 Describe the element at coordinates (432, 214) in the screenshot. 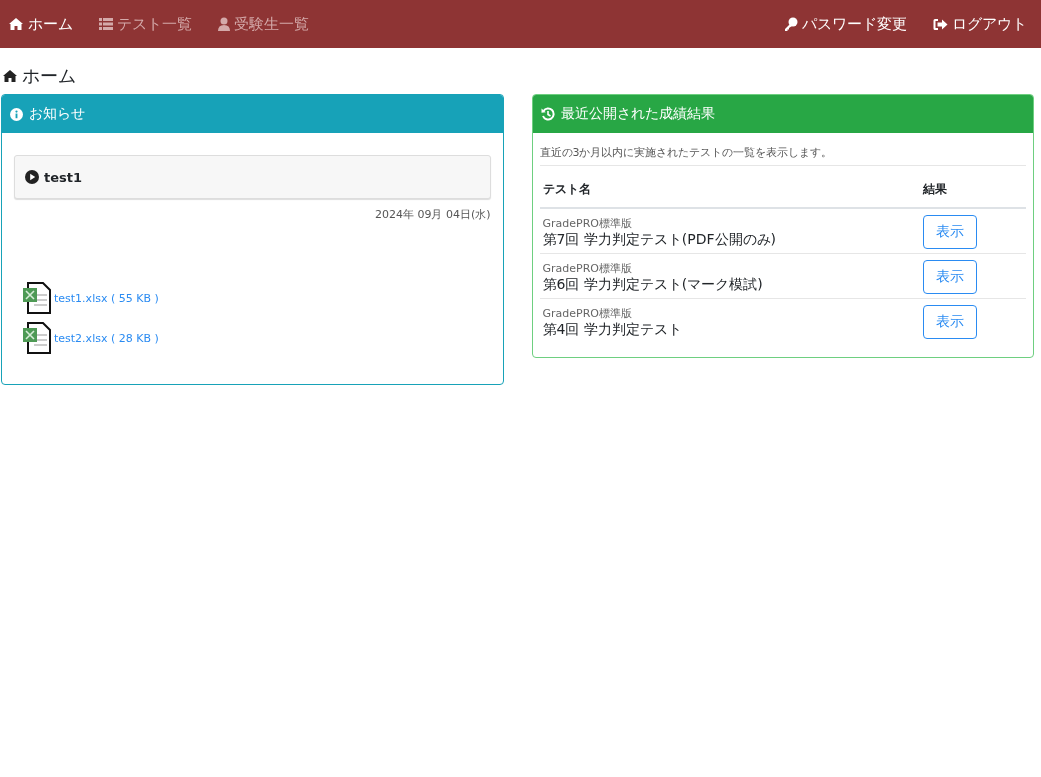

I see `notice-date: 2024年 09月 04日(水)` at that location.